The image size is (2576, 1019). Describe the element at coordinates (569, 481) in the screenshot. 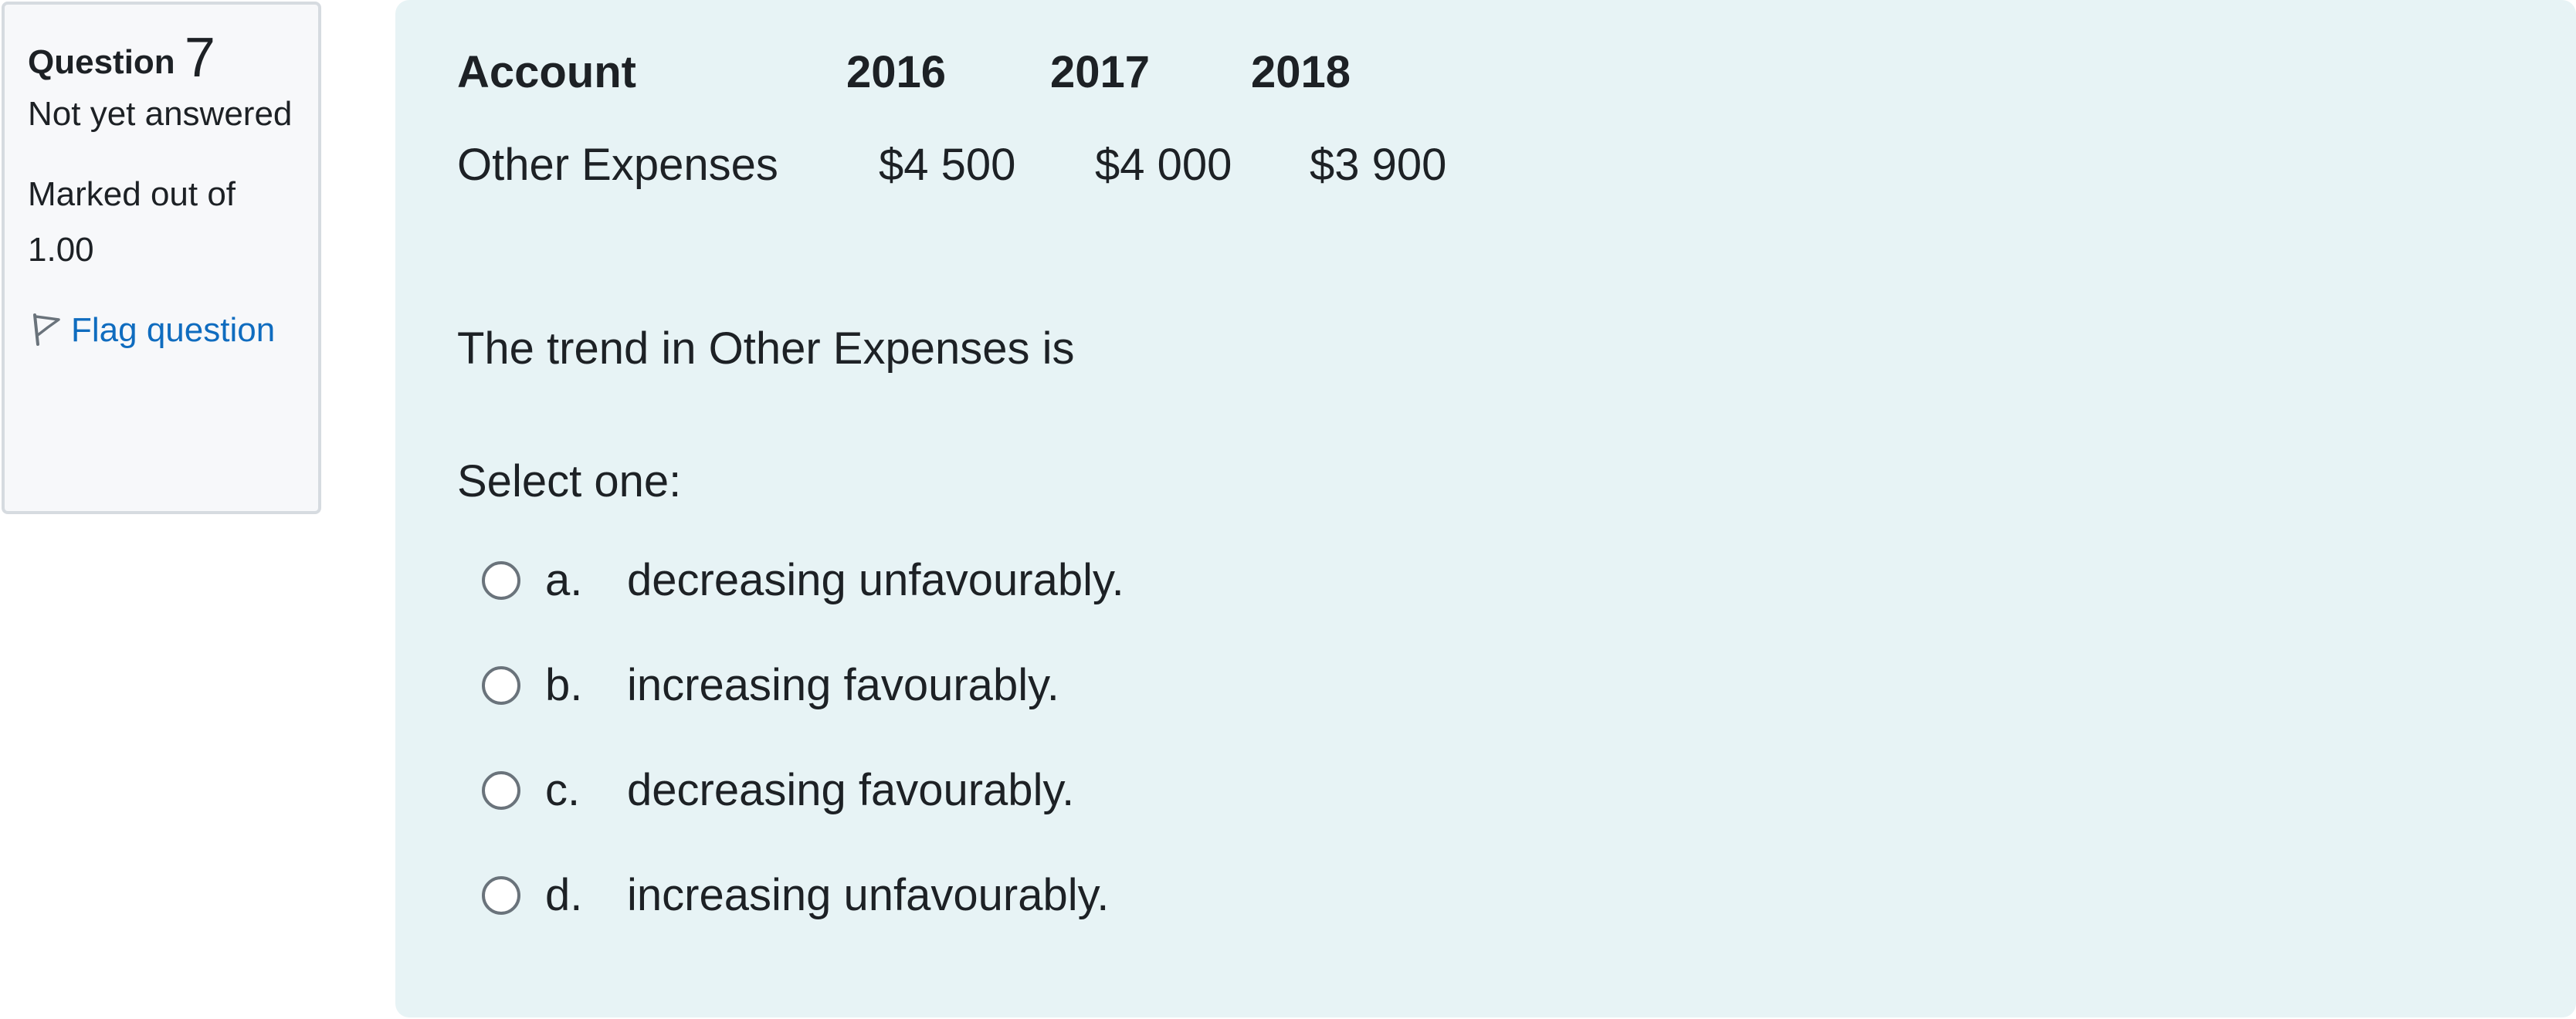

I see `select-one-prompt: Select one:` at that location.